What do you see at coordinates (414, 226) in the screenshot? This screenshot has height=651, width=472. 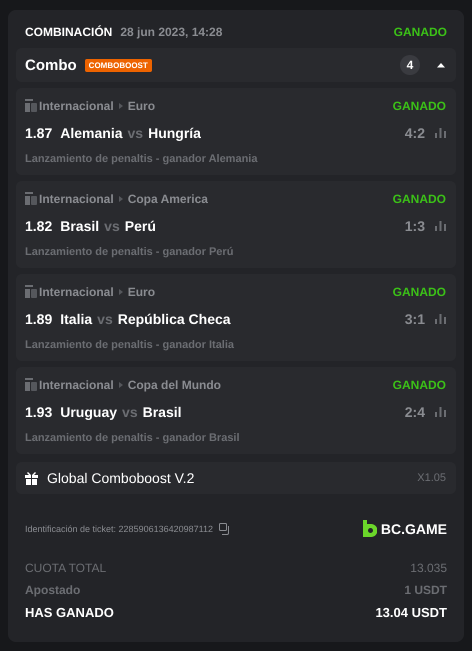 I see `score: 1:3` at bounding box center [414, 226].